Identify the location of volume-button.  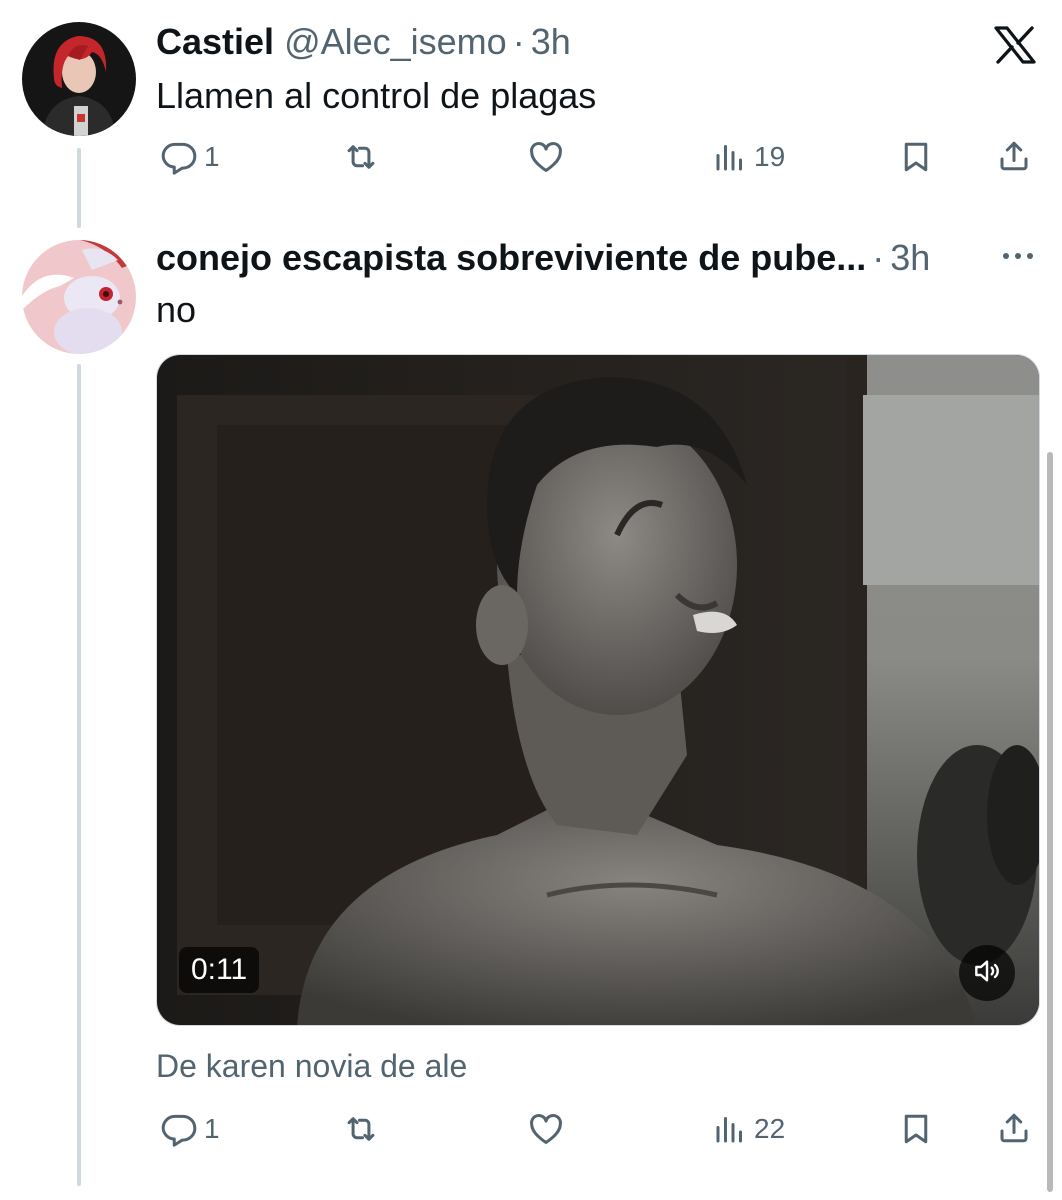
(987, 973).